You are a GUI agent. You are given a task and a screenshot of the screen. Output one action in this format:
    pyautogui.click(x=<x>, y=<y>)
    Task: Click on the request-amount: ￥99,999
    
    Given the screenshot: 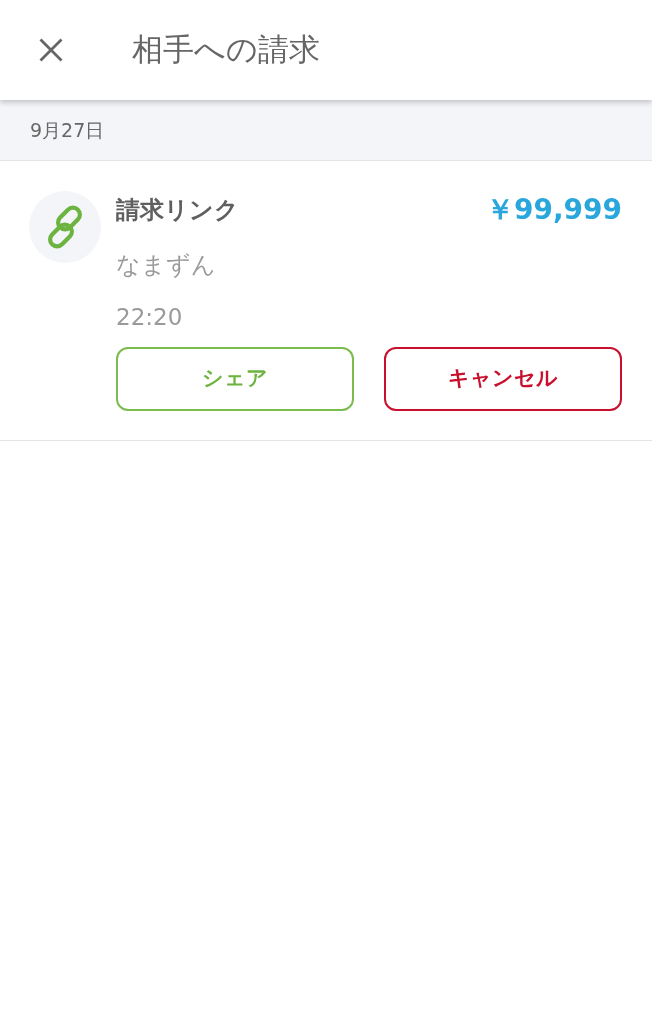 What is the action you would take?
    pyautogui.click(x=553, y=210)
    